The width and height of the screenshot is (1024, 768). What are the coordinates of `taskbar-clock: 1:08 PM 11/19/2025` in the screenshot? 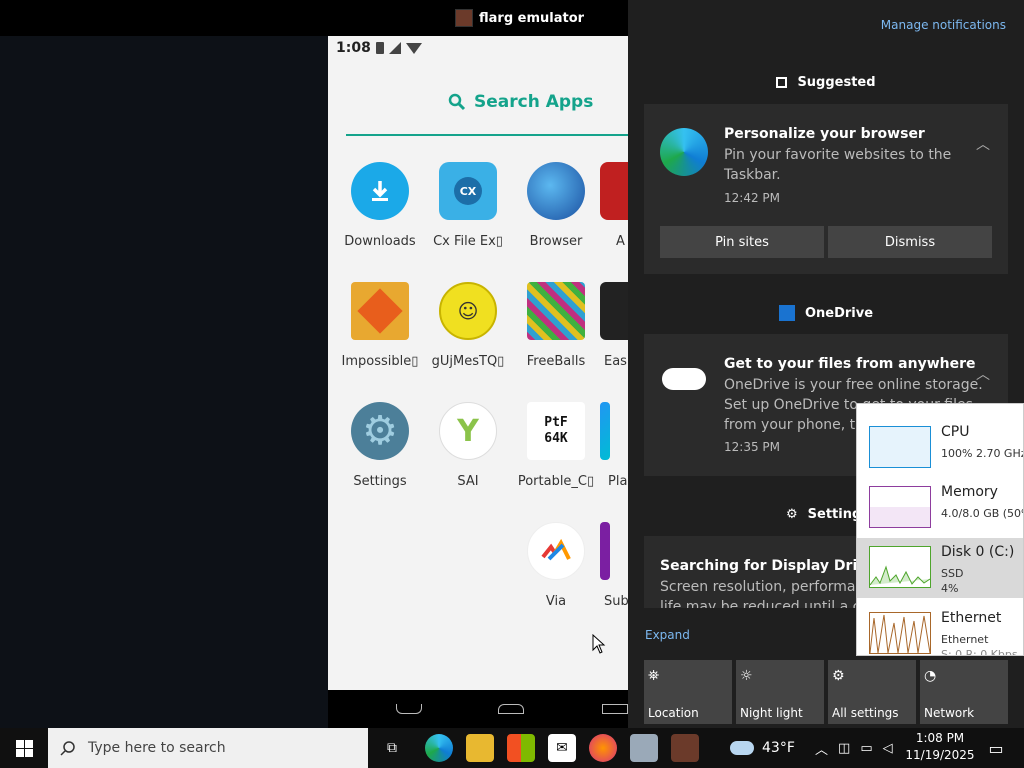 It's located at (940, 747).